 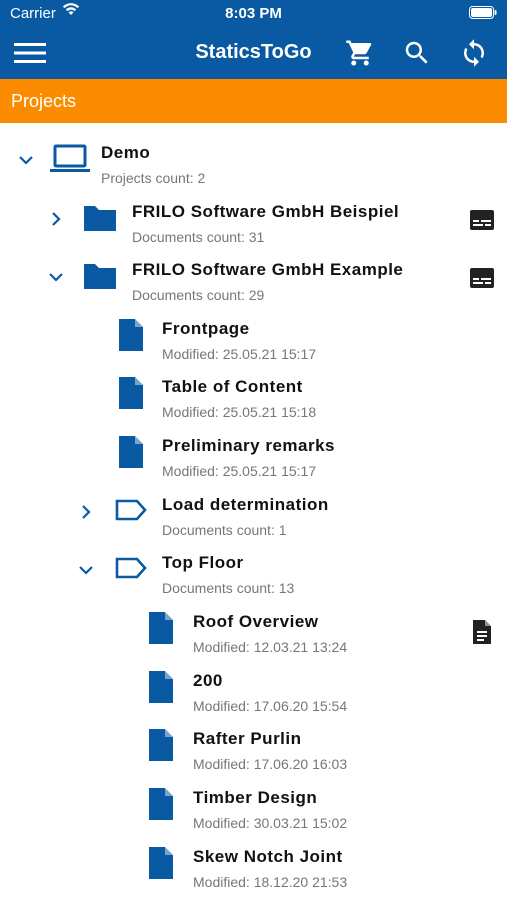 What do you see at coordinates (248, 445) in the screenshot?
I see `tree-item-name: Preliminary remarks` at bounding box center [248, 445].